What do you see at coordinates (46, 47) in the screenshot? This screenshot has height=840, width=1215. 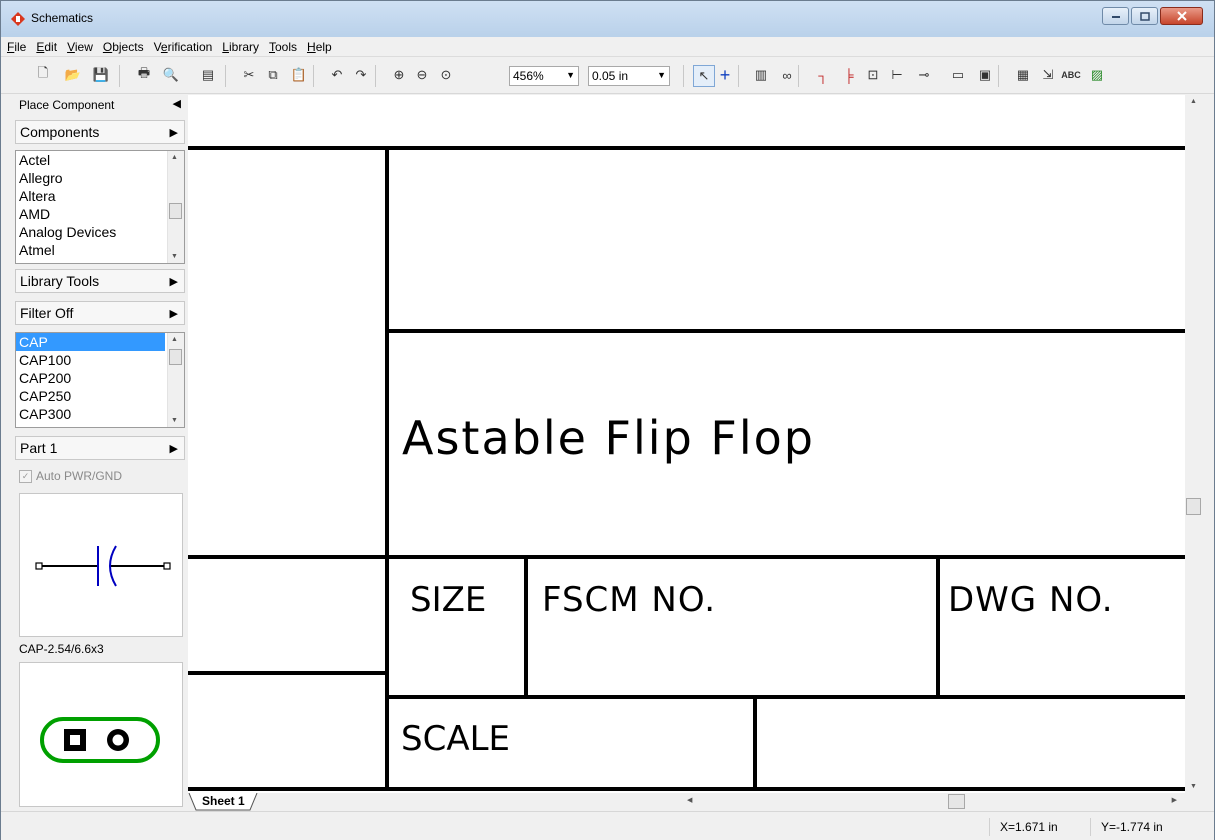 I see `menu-edit: Edit` at bounding box center [46, 47].